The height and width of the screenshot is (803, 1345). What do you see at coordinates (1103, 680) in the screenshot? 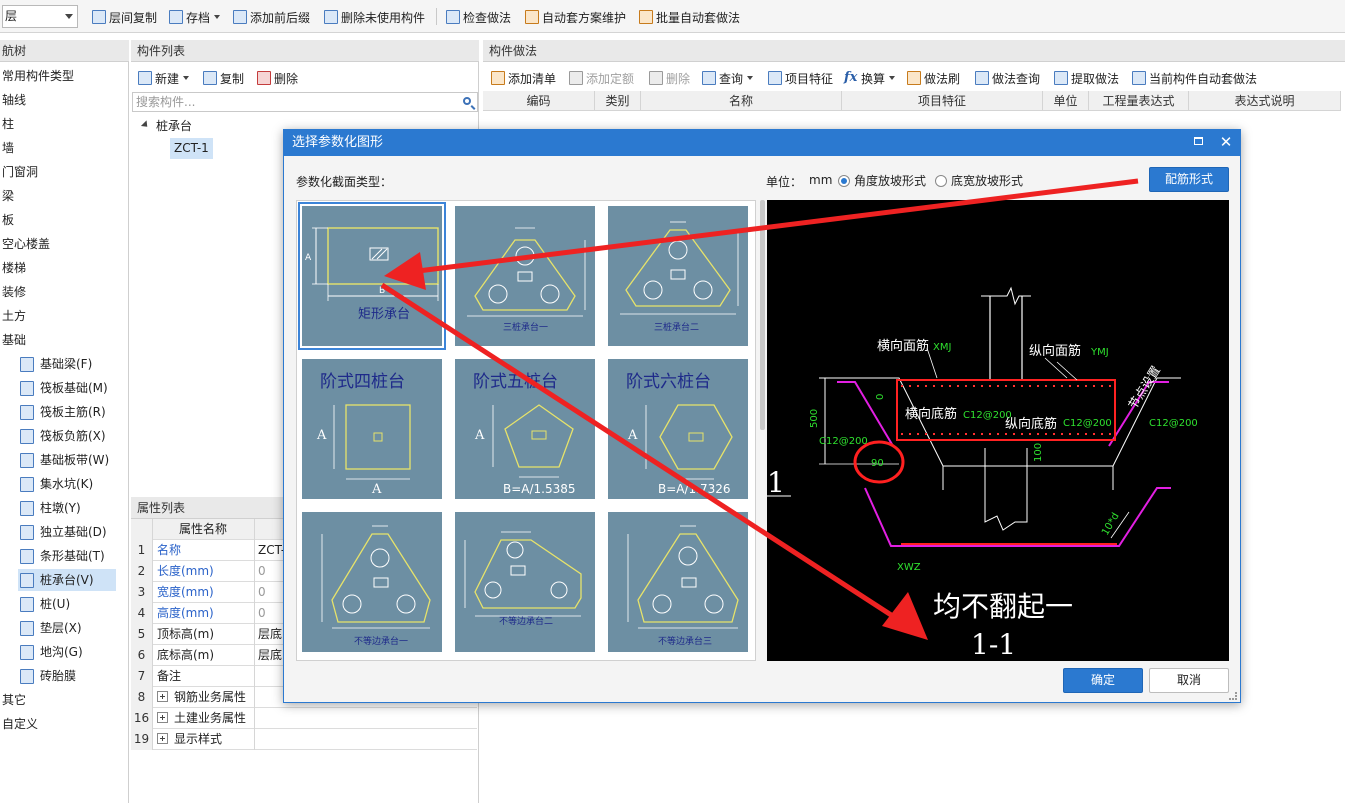
I see `ok-button: 确定` at bounding box center [1103, 680].